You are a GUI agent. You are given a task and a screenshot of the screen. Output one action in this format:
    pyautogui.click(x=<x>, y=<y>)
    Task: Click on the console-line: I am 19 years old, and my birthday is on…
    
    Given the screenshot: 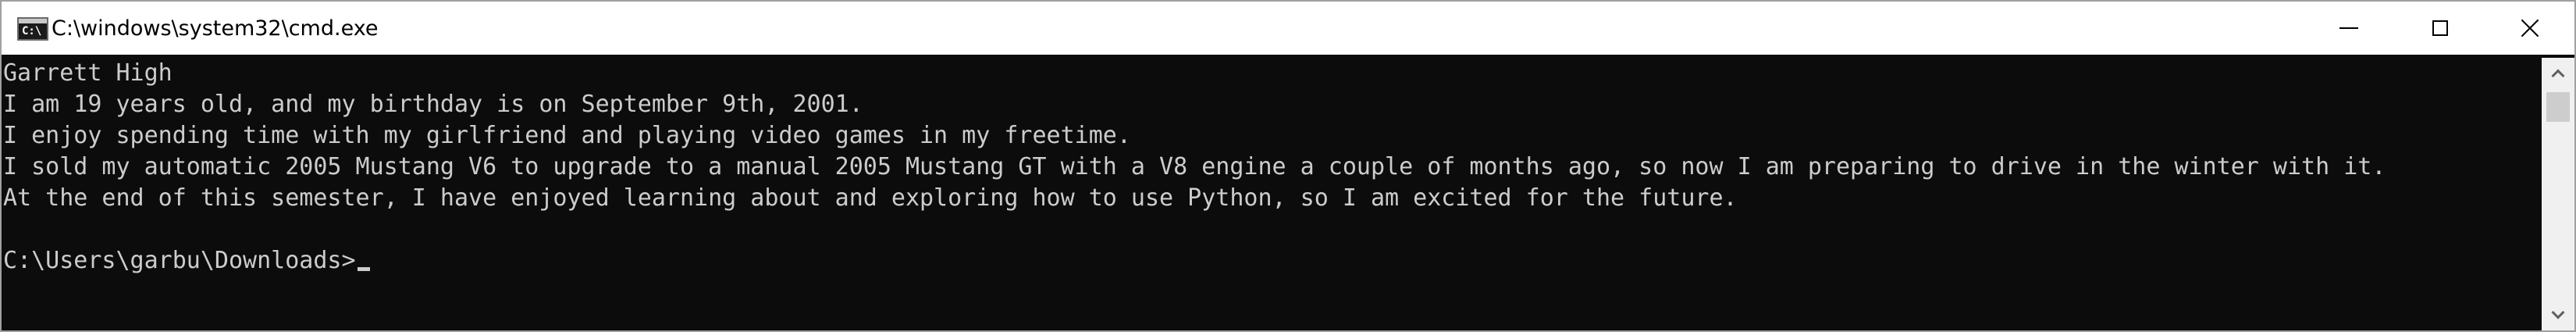 What is the action you would take?
    pyautogui.click(x=433, y=104)
    